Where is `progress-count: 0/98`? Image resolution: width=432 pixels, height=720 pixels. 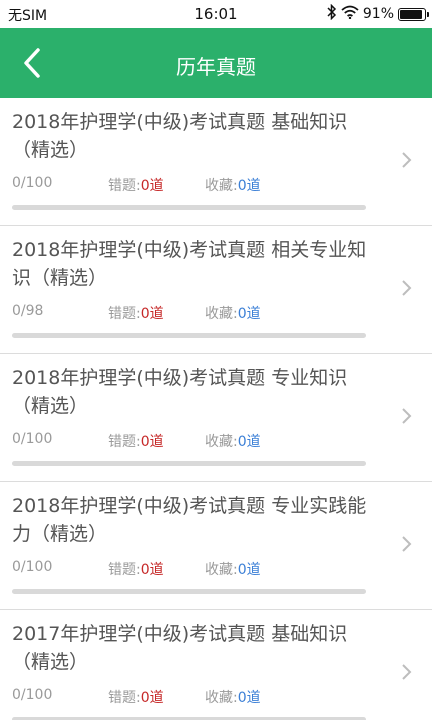 progress-count: 0/98 is located at coordinates (28, 311).